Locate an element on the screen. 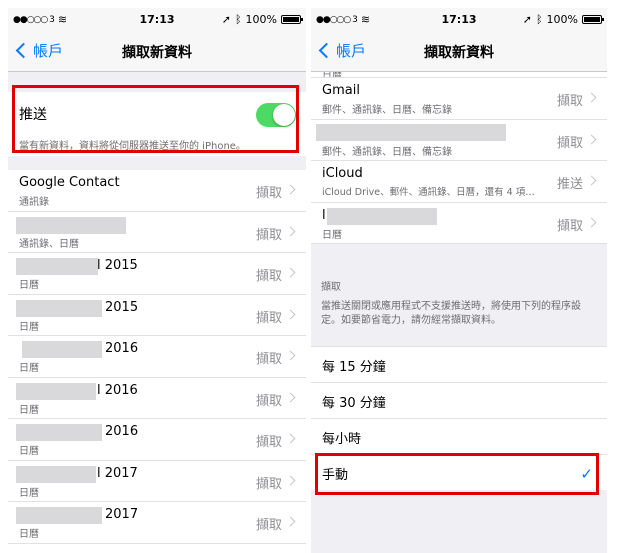 Image resolution: width=630 pixels, height=553 pixels. manual-highlight is located at coordinates (457, 474).